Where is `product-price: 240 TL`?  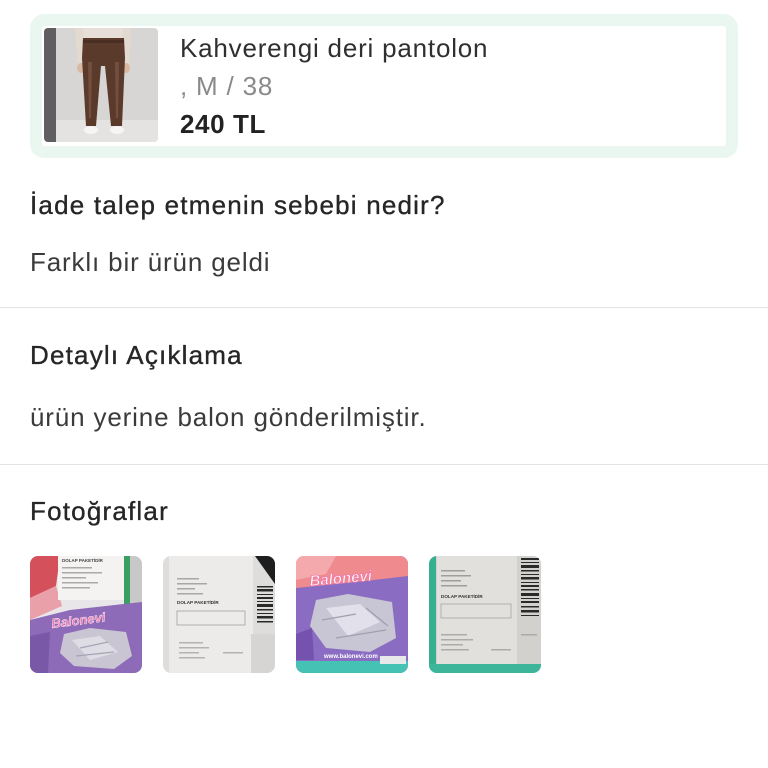 product-price: 240 TL is located at coordinates (223, 124).